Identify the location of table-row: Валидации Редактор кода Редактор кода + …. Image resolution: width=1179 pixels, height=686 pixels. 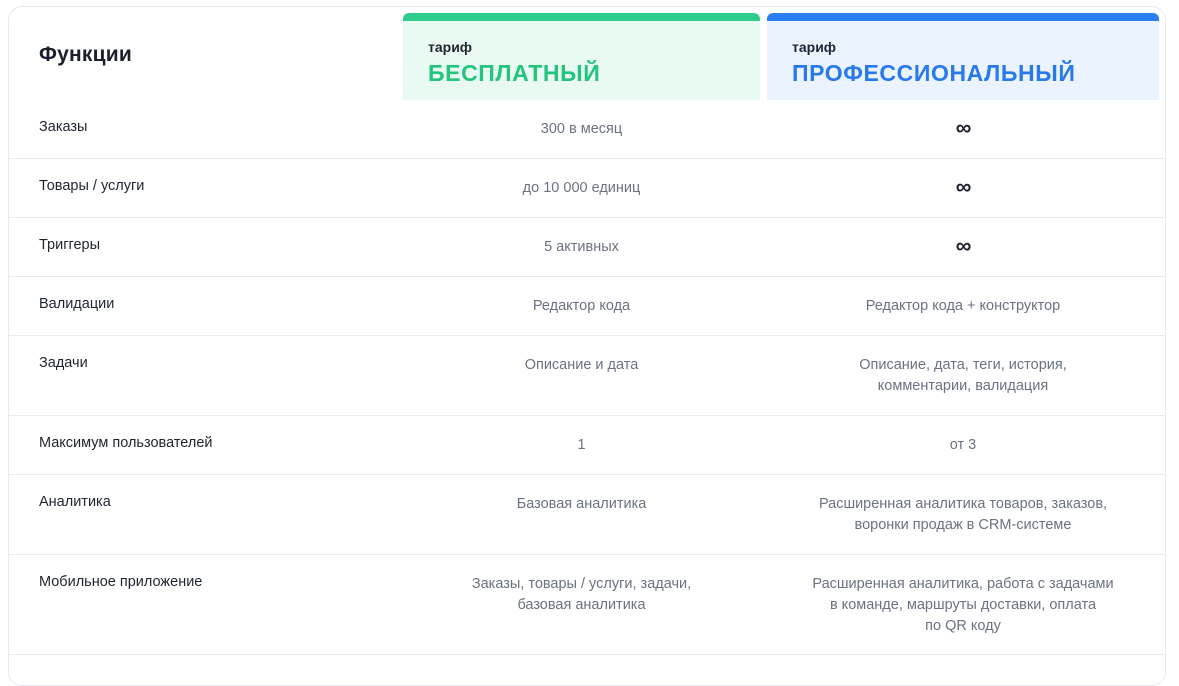
(587, 306).